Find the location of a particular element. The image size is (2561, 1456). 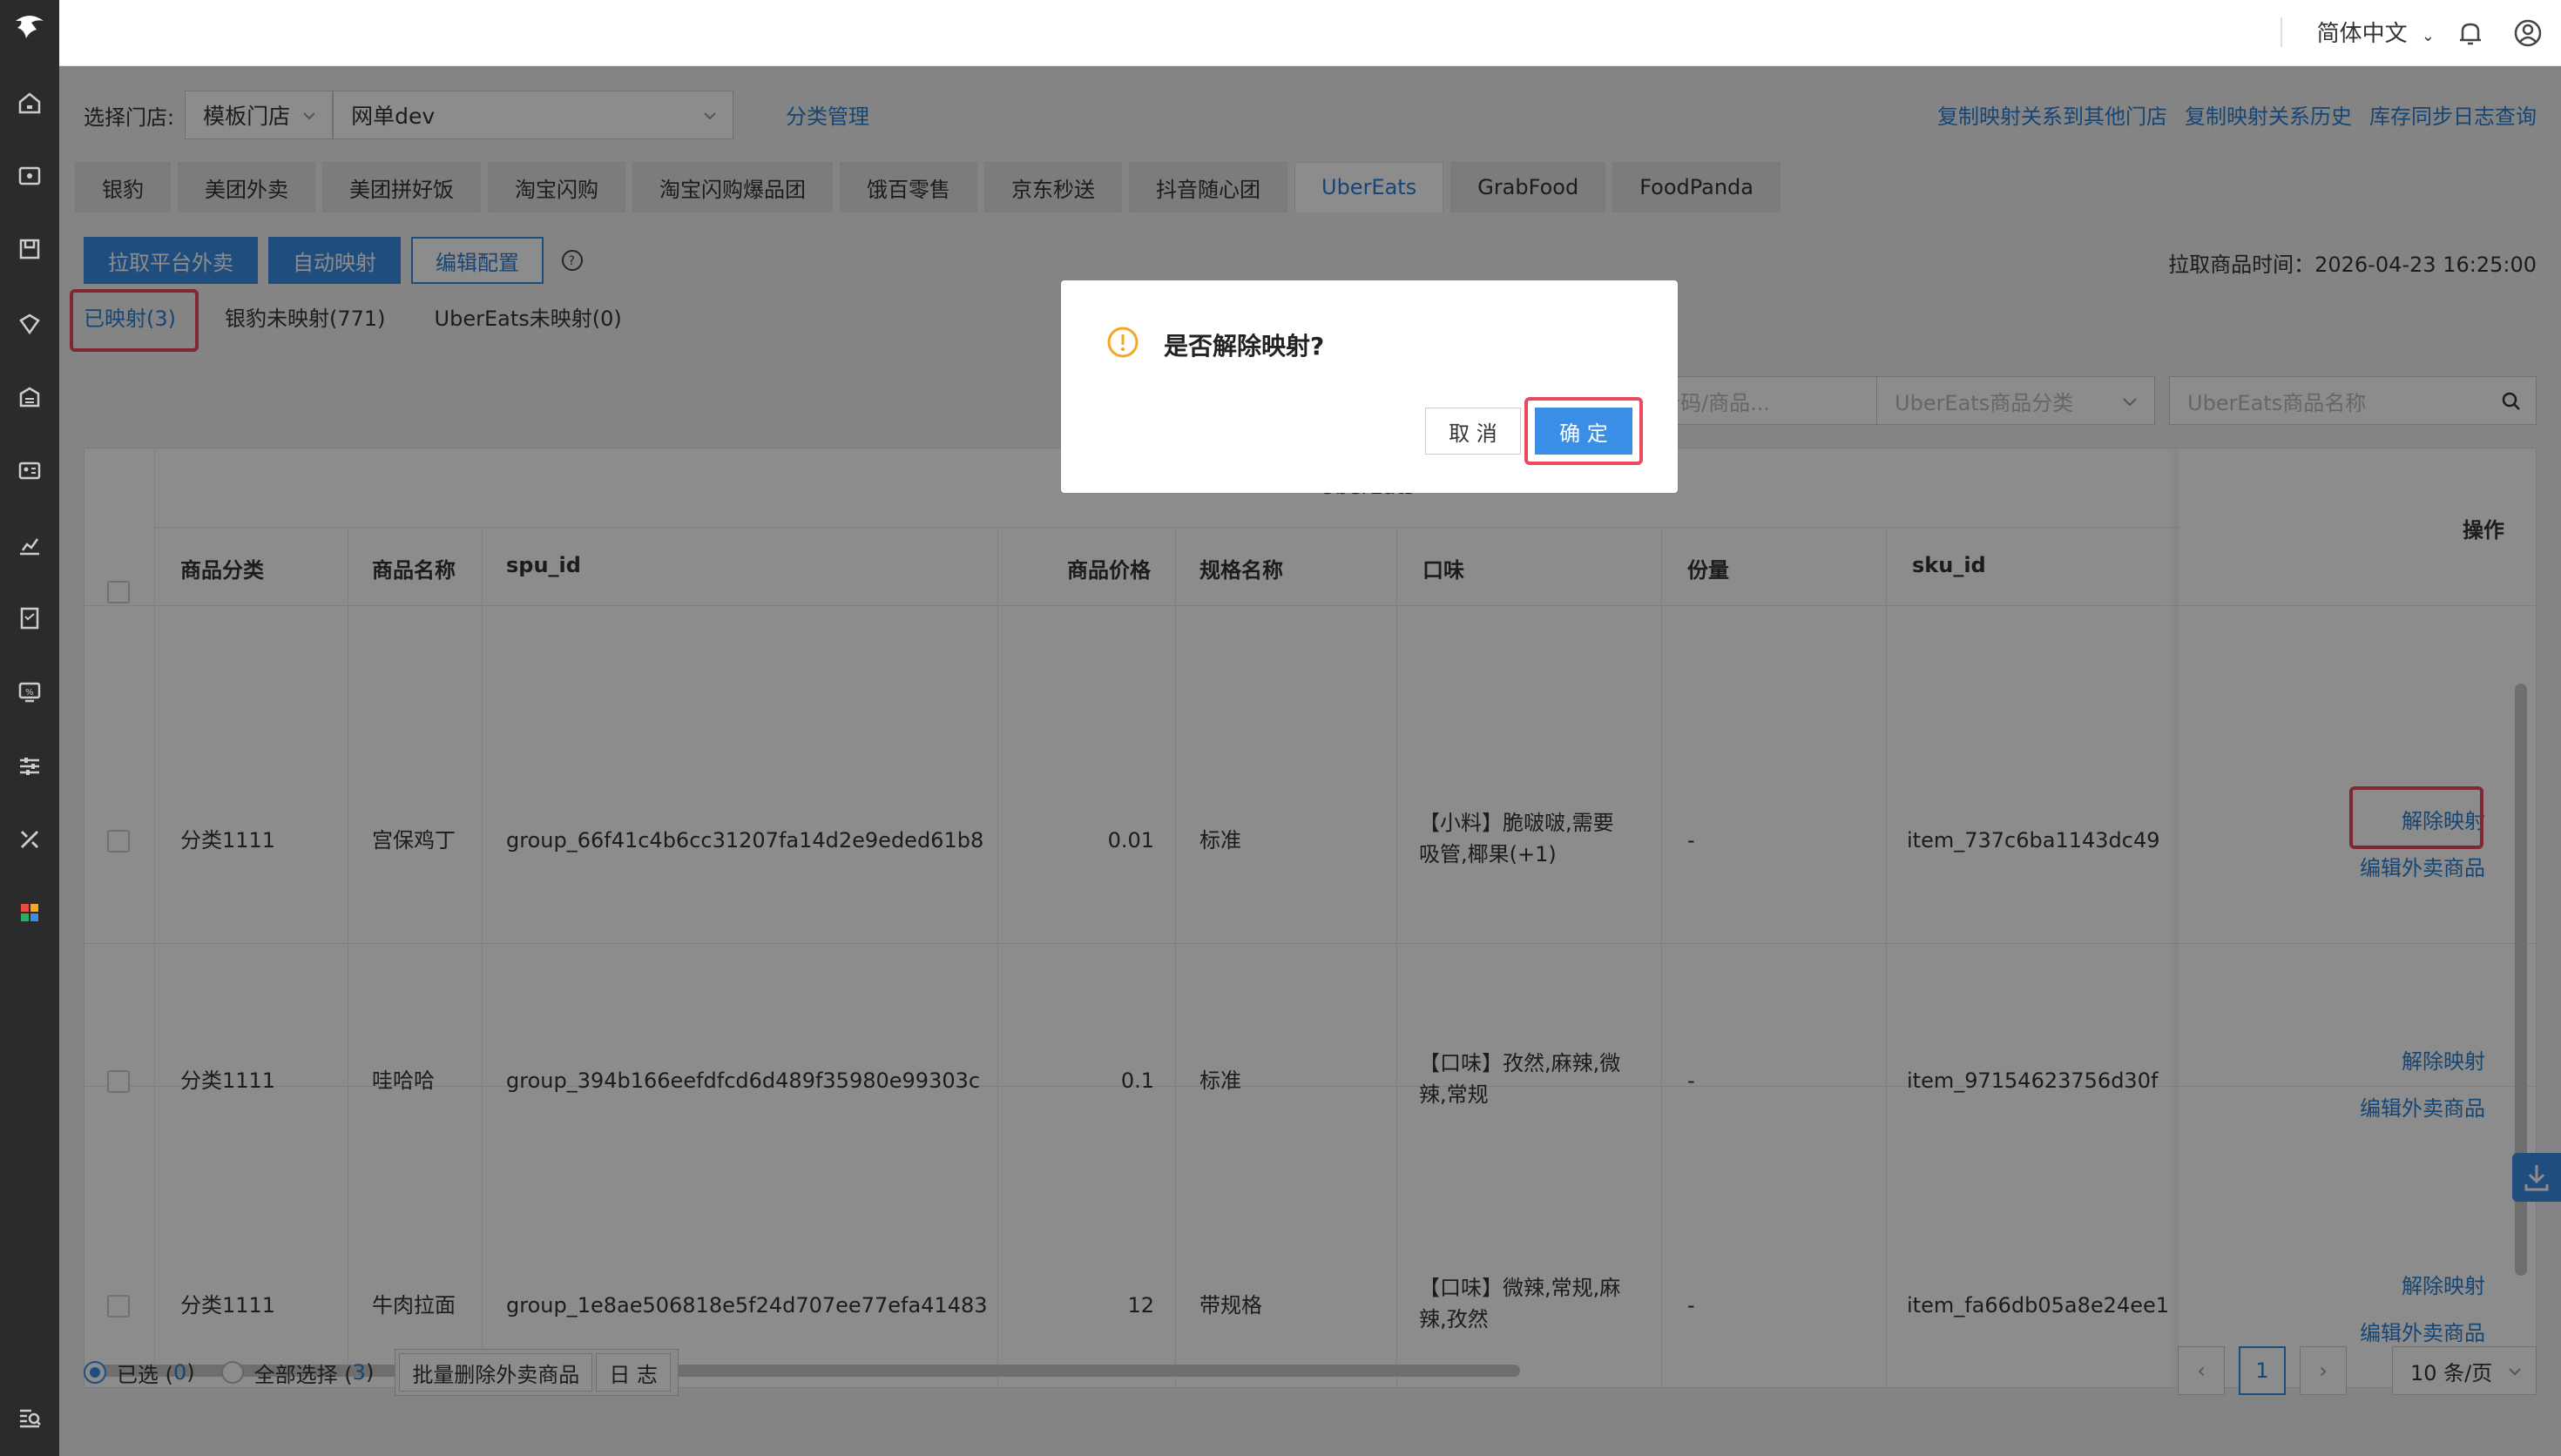

language-selector: 简体中文 ⌄ is located at coordinates (2376, 32).